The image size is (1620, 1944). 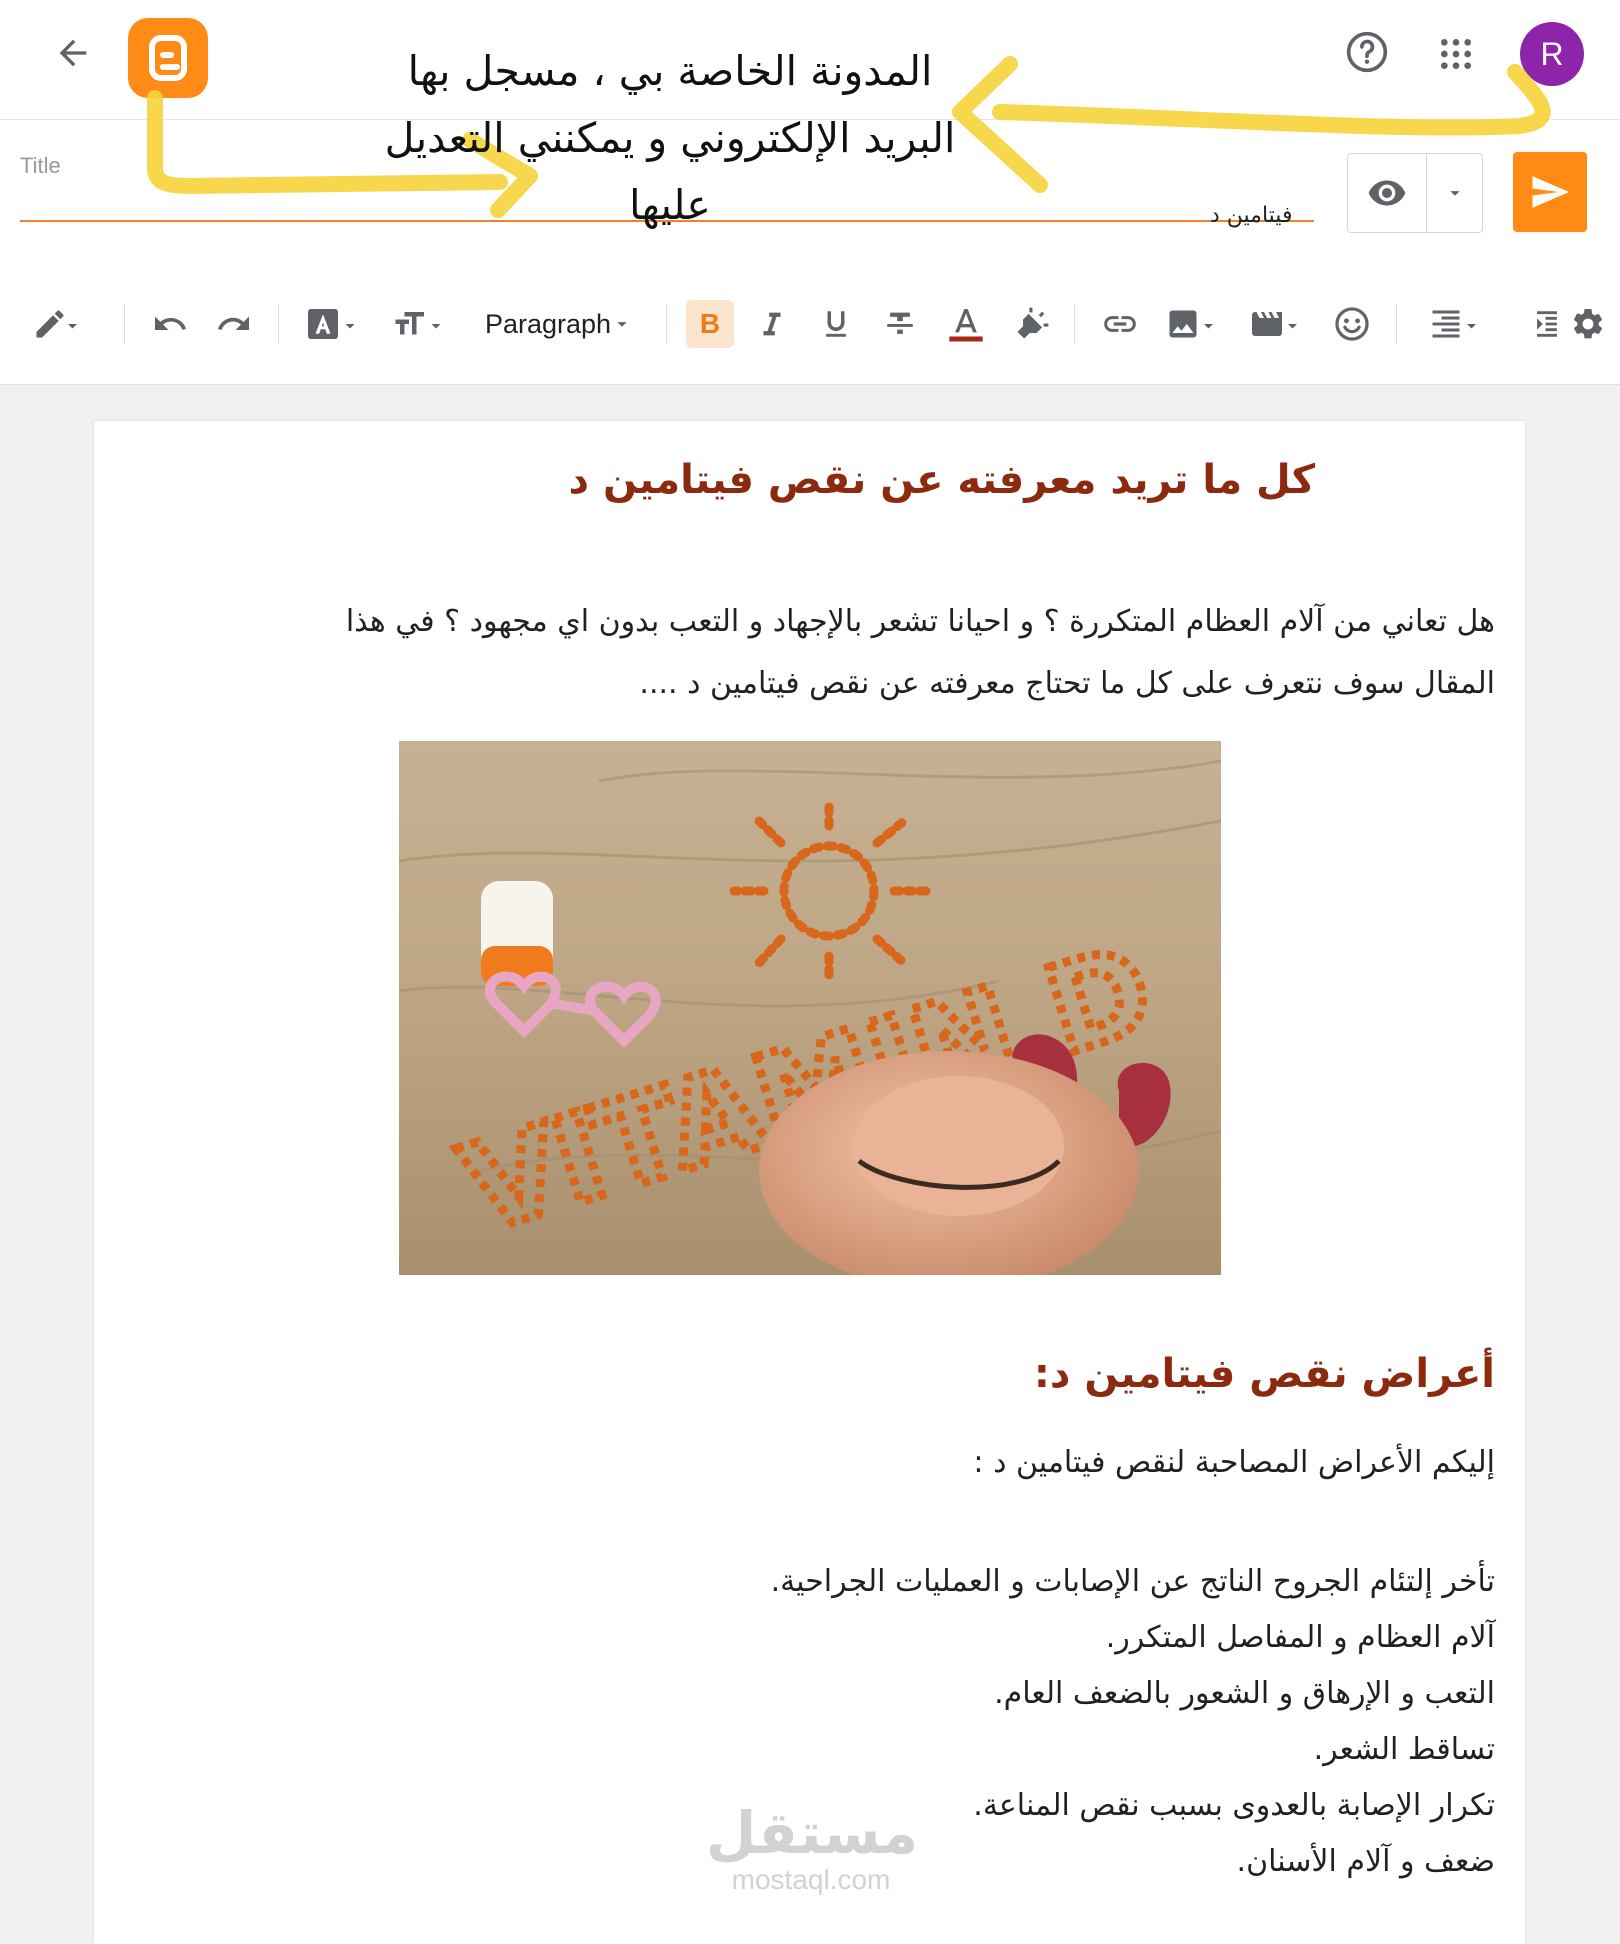 I want to click on vitamin-d-beach-image: VITAMIN D, so click(x=810, y=1008).